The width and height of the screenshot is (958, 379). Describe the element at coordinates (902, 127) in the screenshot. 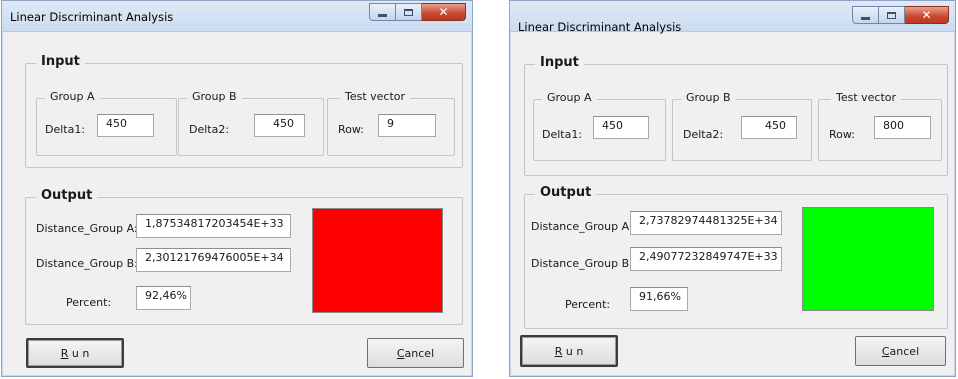

I see `row-field: 800` at that location.